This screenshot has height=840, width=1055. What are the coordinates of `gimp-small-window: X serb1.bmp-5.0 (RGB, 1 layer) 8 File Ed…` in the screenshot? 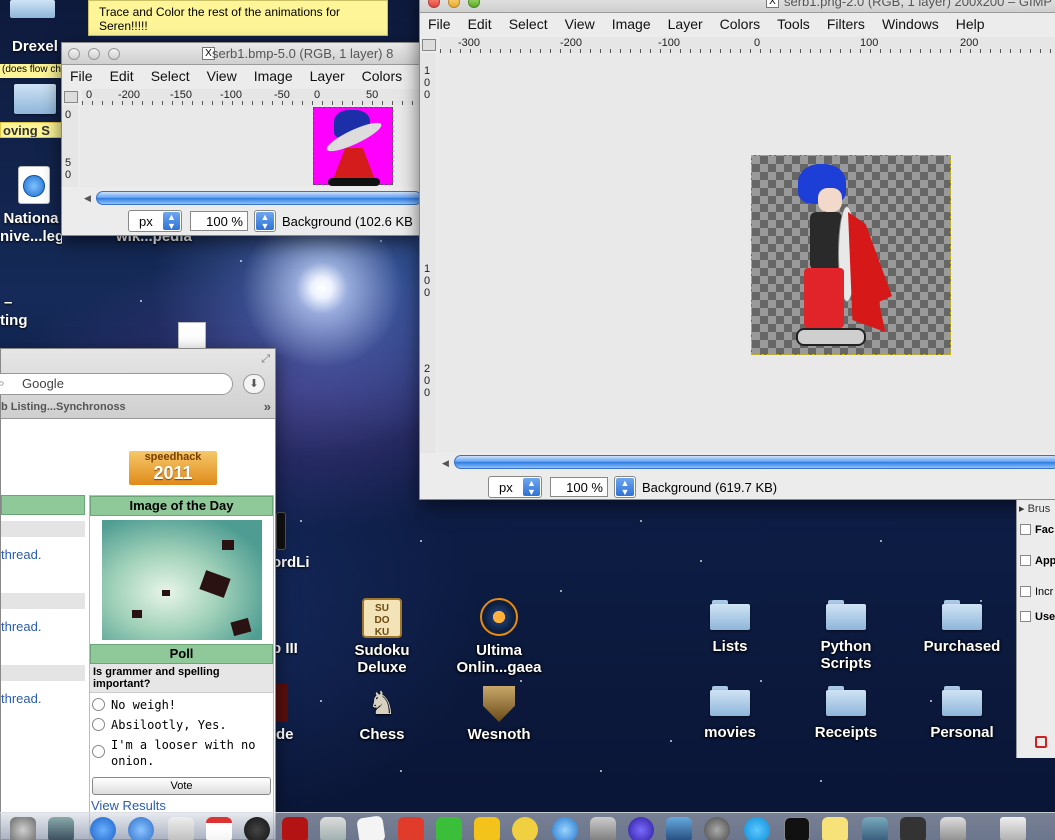 It's located at (241, 139).